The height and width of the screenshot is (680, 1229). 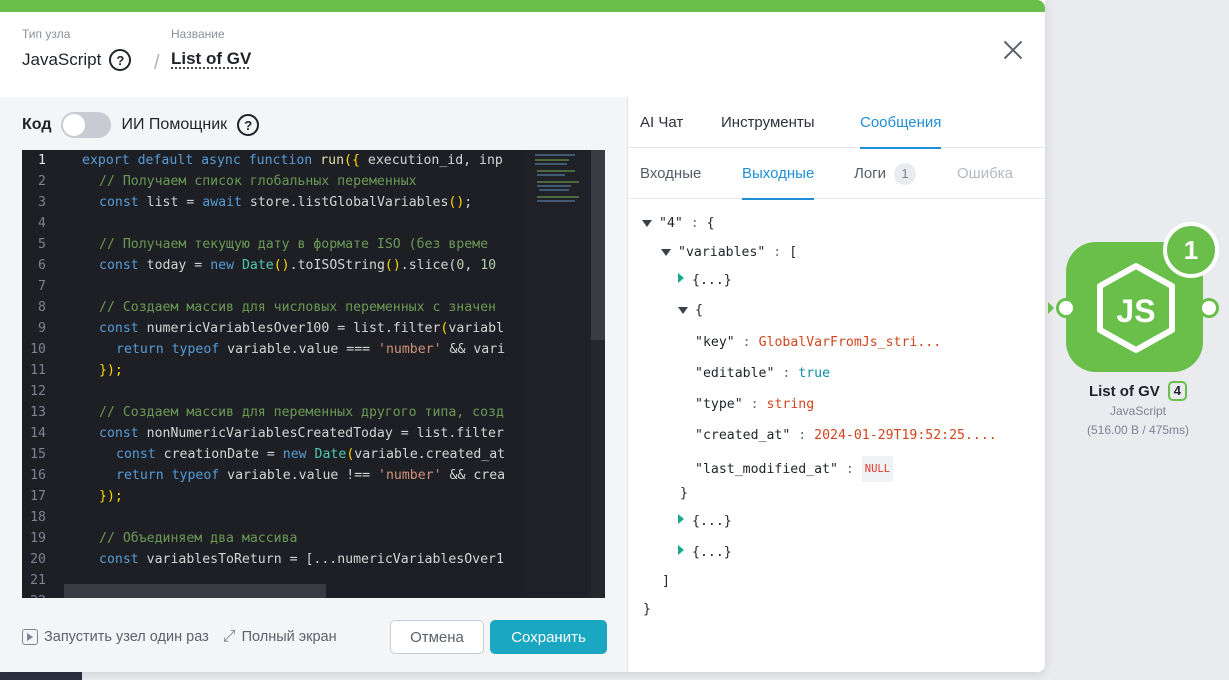 What do you see at coordinates (211, 59) in the screenshot?
I see `node-name-value: List of GV` at bounding box center [211, 59].